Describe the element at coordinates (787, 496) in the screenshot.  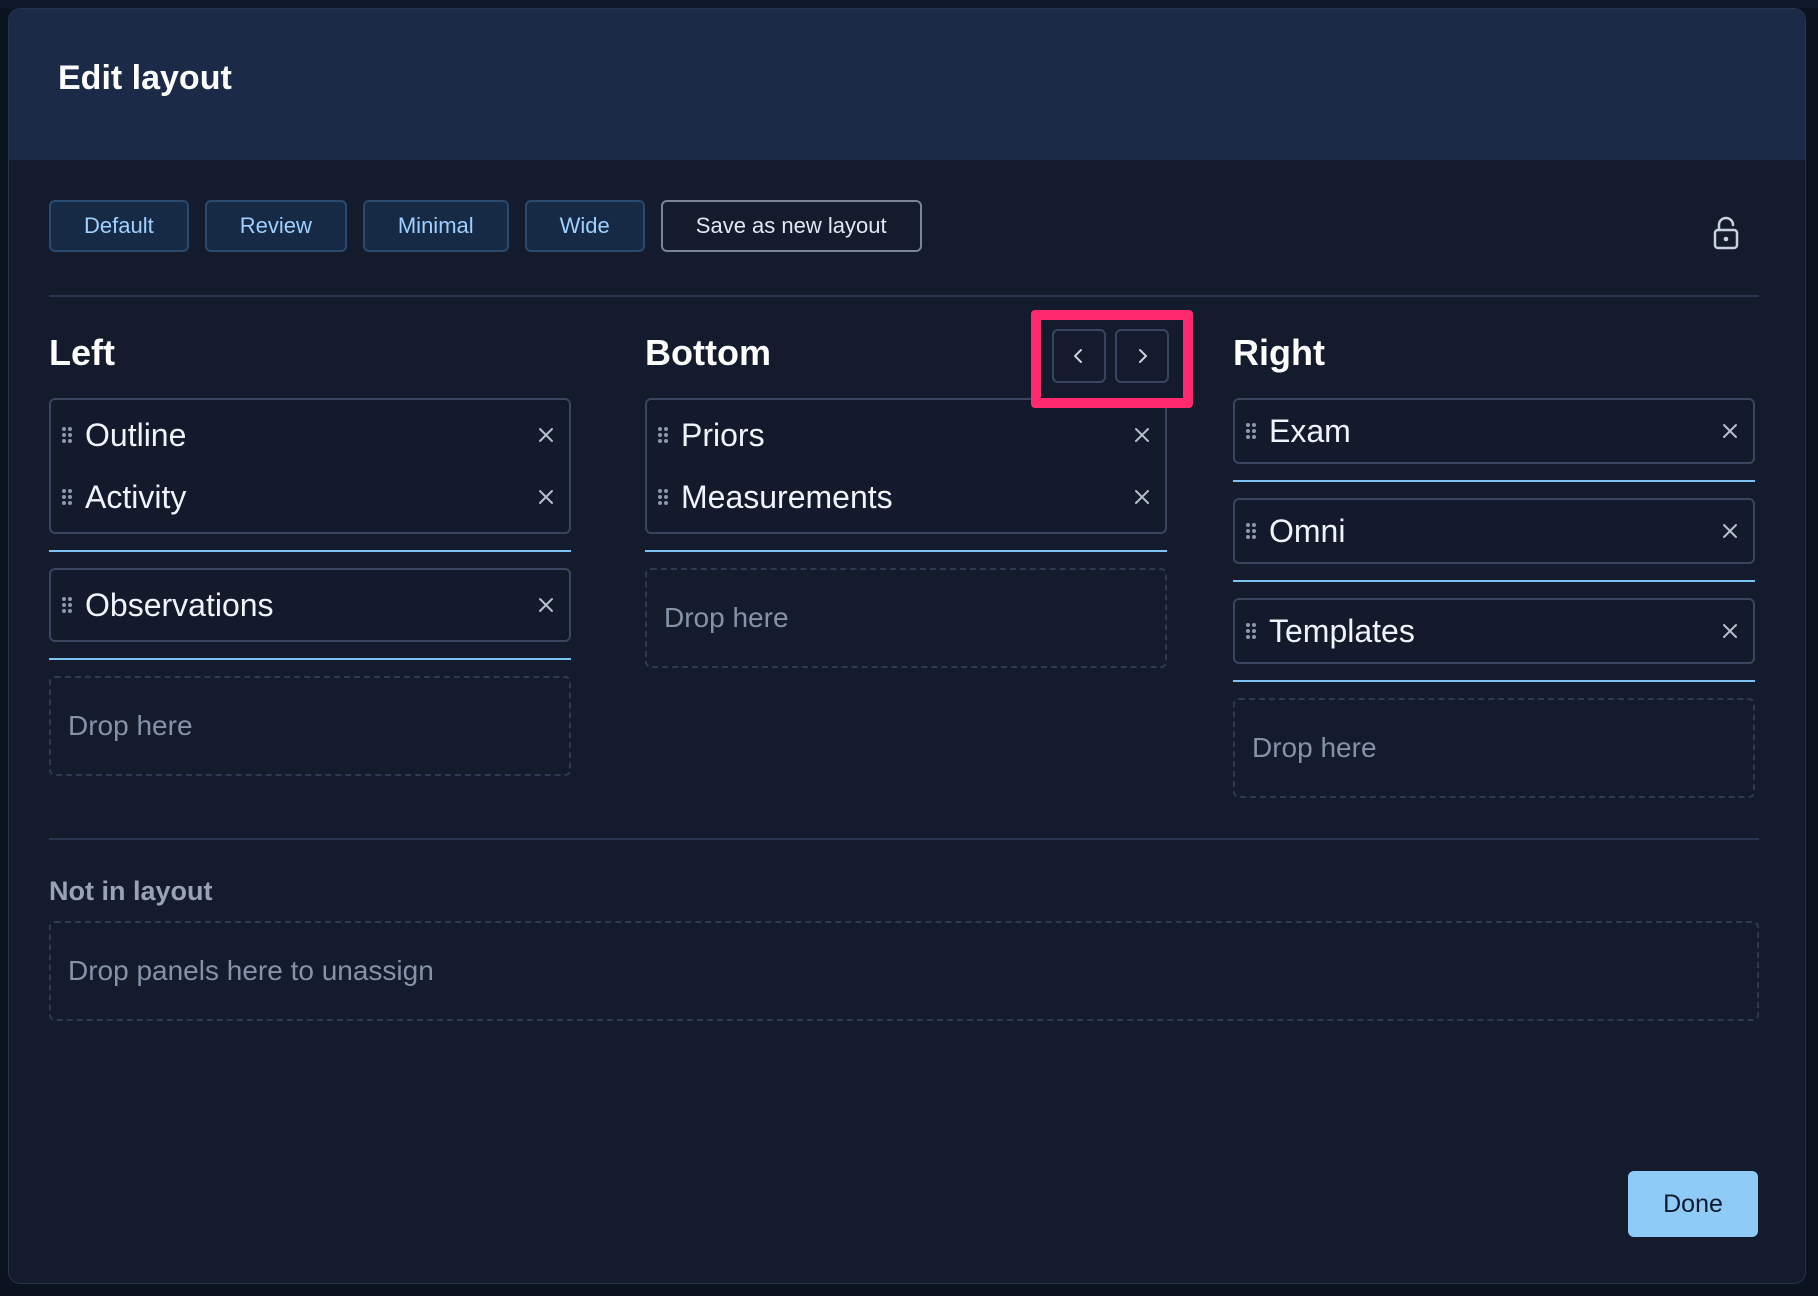
I see `panel-label: Measurements` at that location.